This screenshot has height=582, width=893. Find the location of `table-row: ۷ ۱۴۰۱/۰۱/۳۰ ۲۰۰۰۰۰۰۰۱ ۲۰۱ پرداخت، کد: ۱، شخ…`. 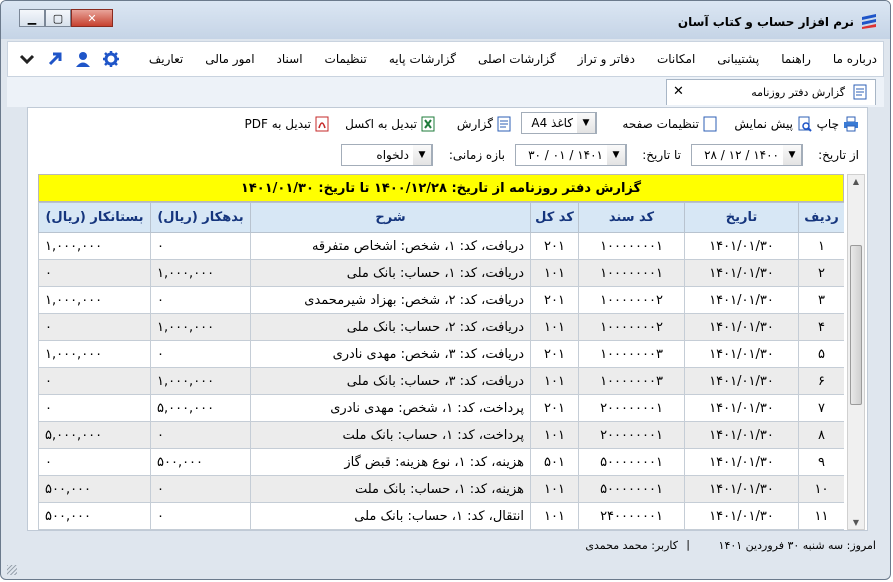

table-row: ۷ ۱۴۰۱/۰۱/۳۰ ۲۰۰۰۰۰۰۰۱ ۲۰۱ پرداخت، کد: ۱، شخ… is located at coordinates (441, 408).